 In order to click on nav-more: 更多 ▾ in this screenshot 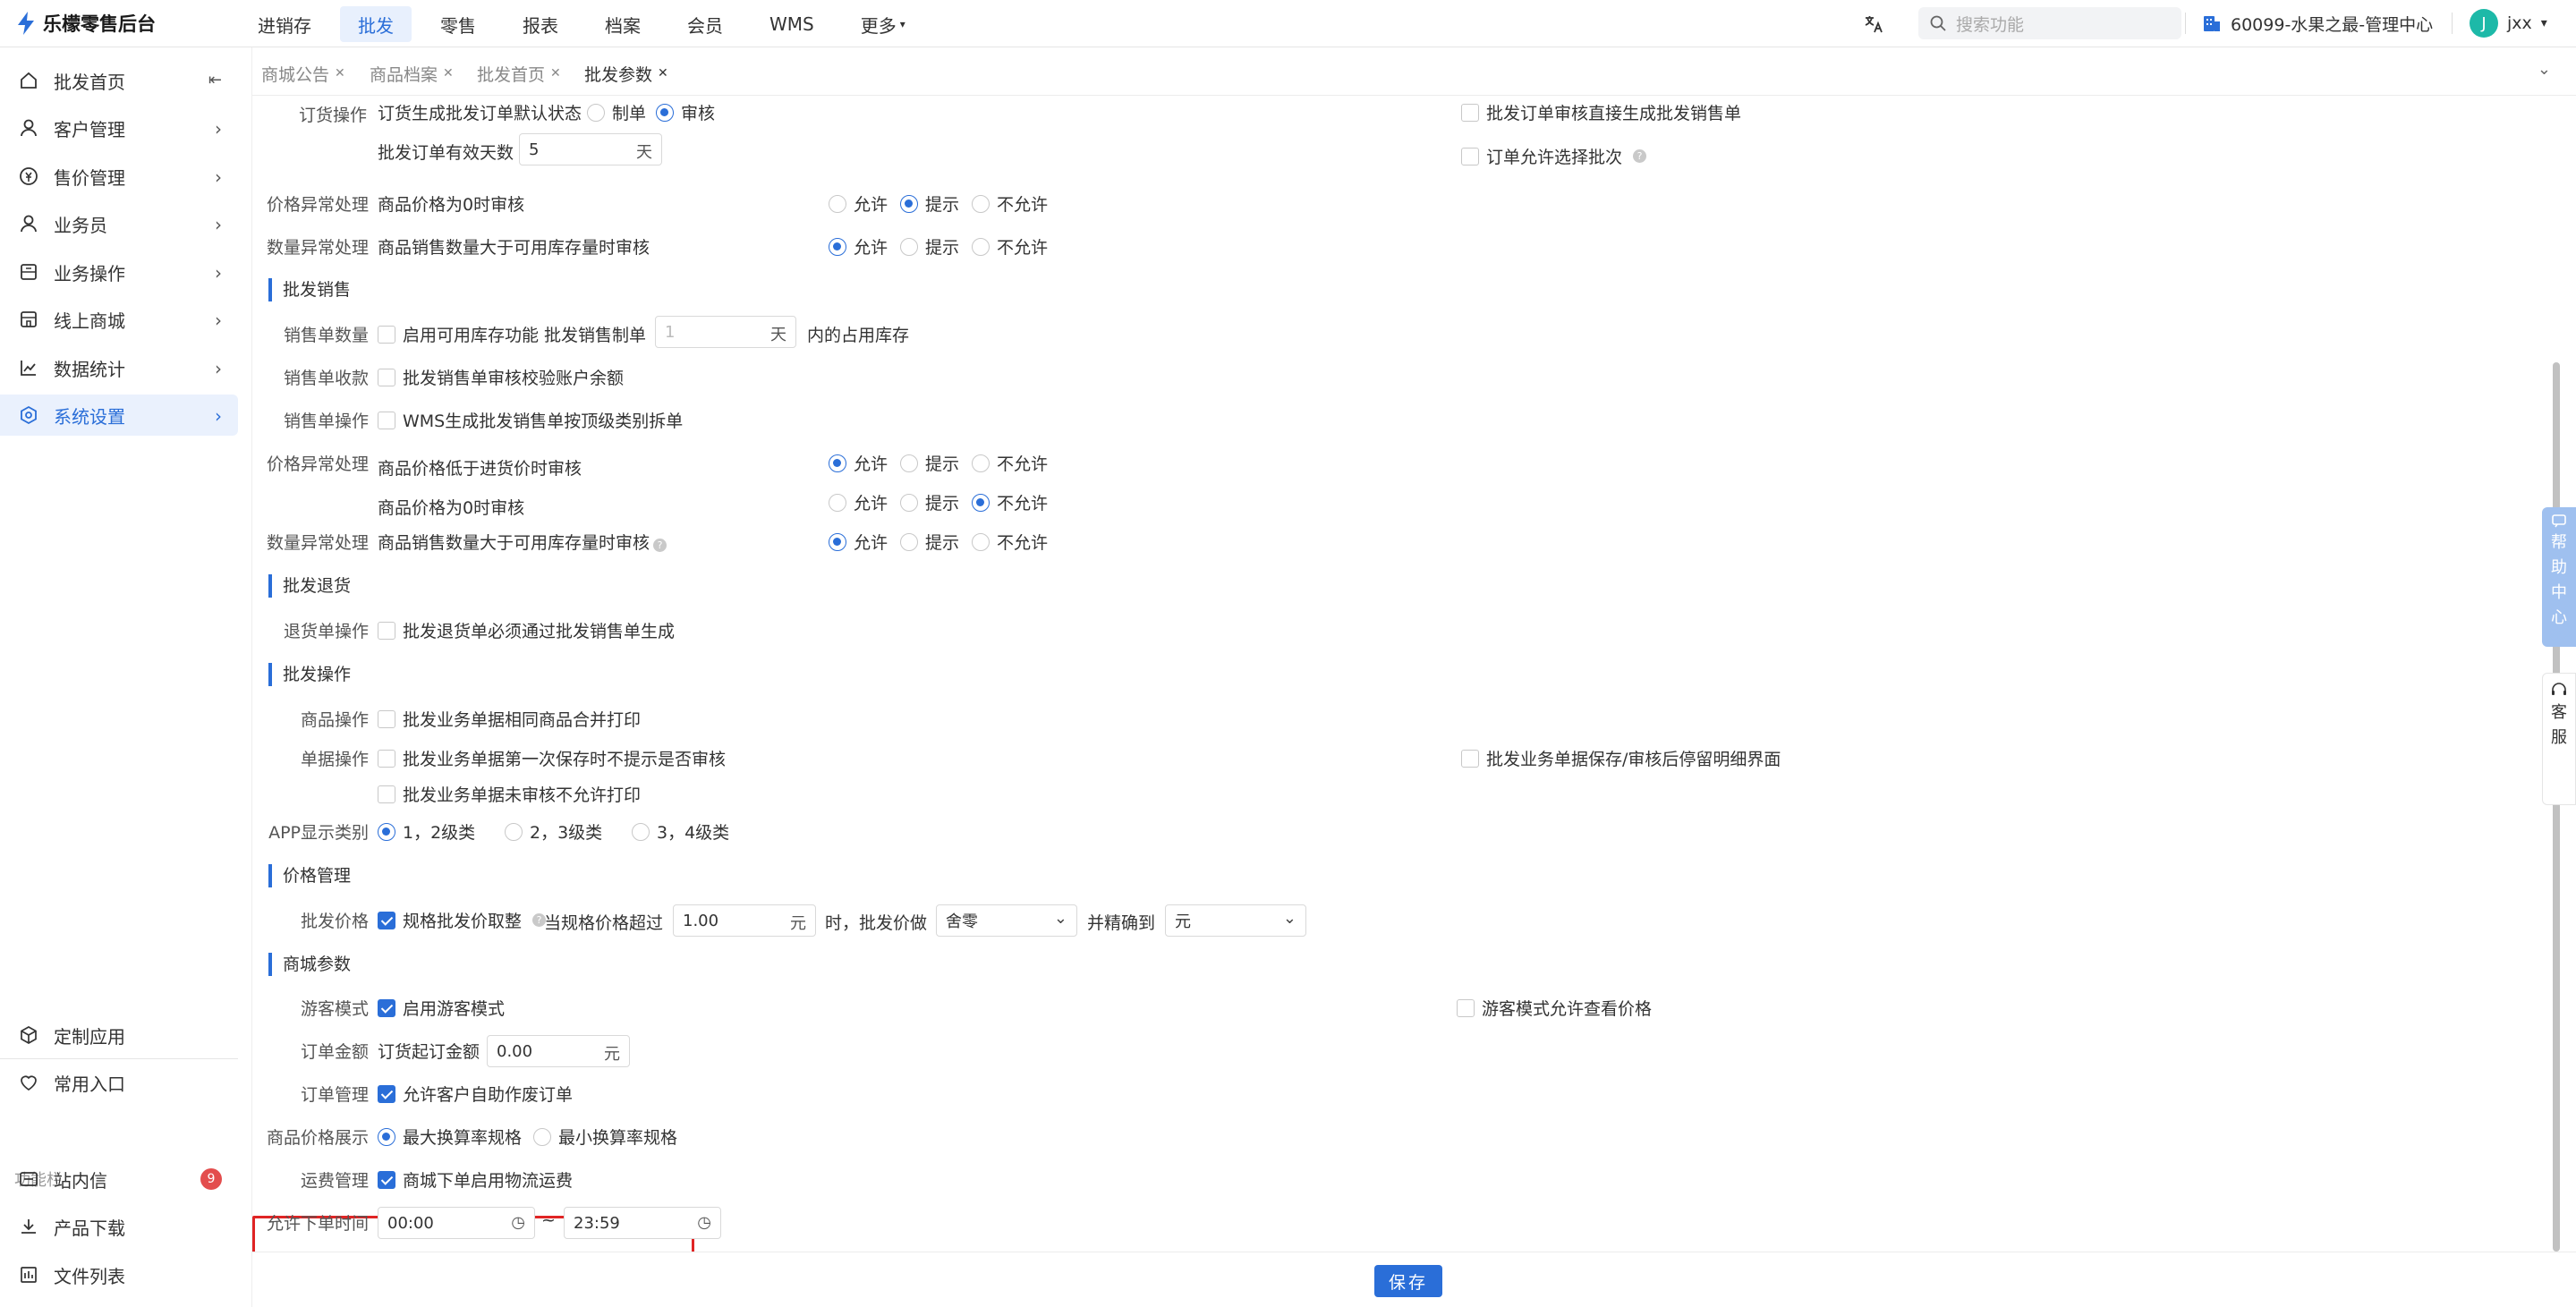, I will do `click(883, 24)`.